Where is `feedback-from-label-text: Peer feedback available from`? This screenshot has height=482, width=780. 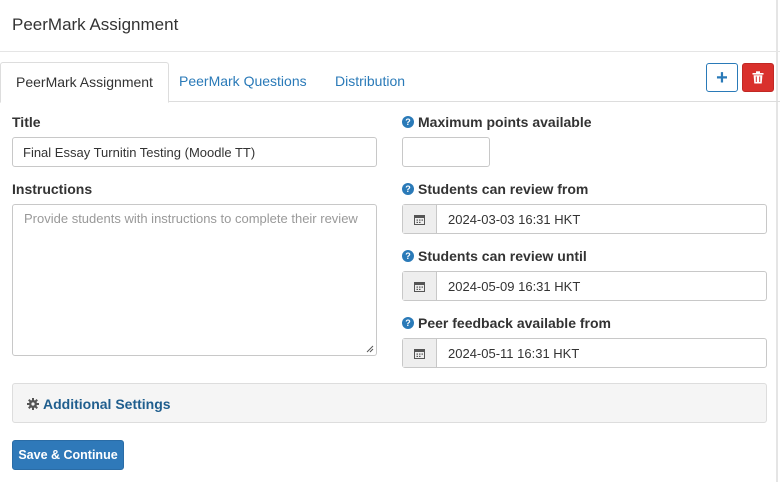
feedback-from-label-text: Peer feedback available from is located at coordinates (514, 323).